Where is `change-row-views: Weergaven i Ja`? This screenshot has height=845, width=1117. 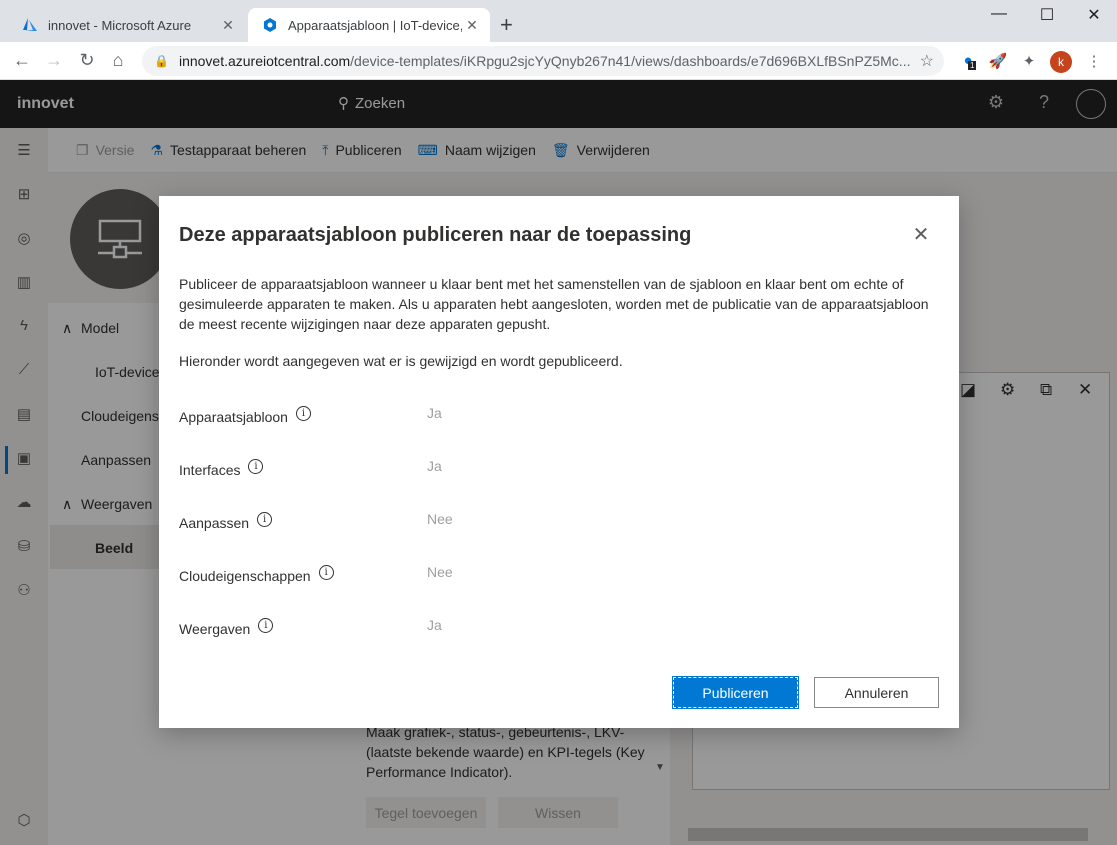 change-row-views: Weergaven i Ja is located at coordinates (549, 629).